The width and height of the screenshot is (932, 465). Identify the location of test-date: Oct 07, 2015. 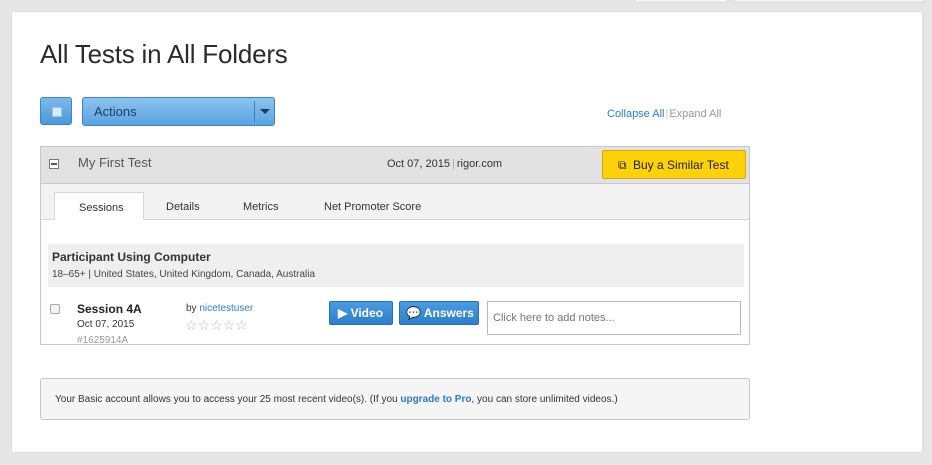
(418, 164).